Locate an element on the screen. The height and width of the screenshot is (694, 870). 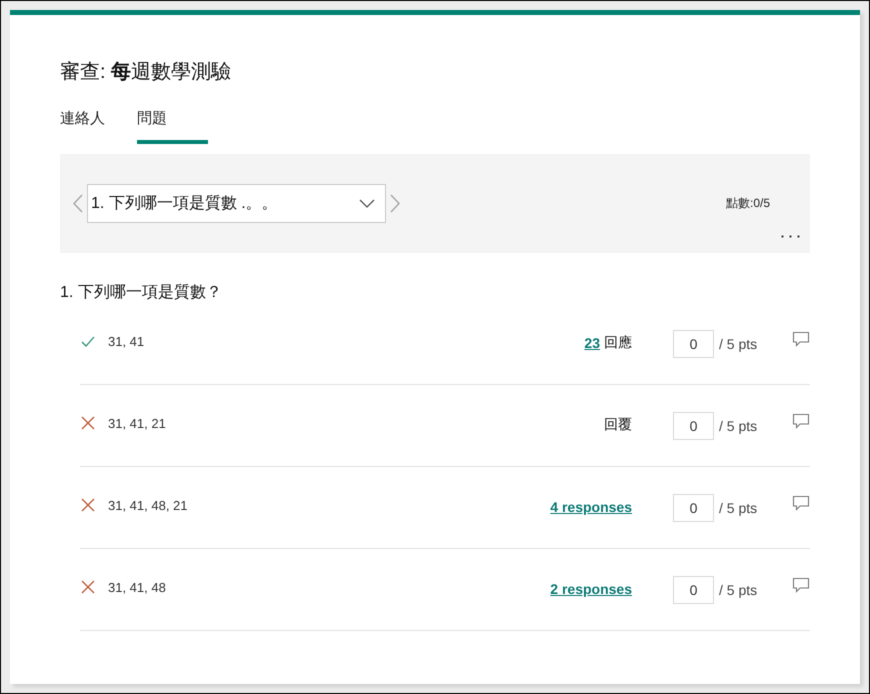
answer-text: 31, 41, 48, 21 is located at coordinates (148, 505).